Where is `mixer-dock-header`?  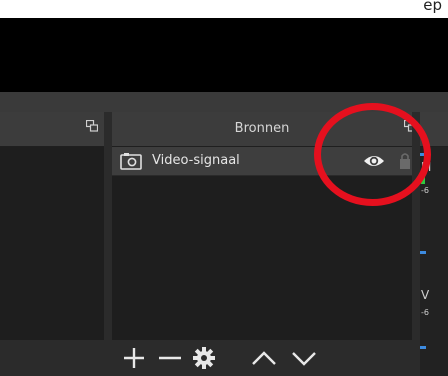
mixer-dock-header is located at coordinates (434, 129).